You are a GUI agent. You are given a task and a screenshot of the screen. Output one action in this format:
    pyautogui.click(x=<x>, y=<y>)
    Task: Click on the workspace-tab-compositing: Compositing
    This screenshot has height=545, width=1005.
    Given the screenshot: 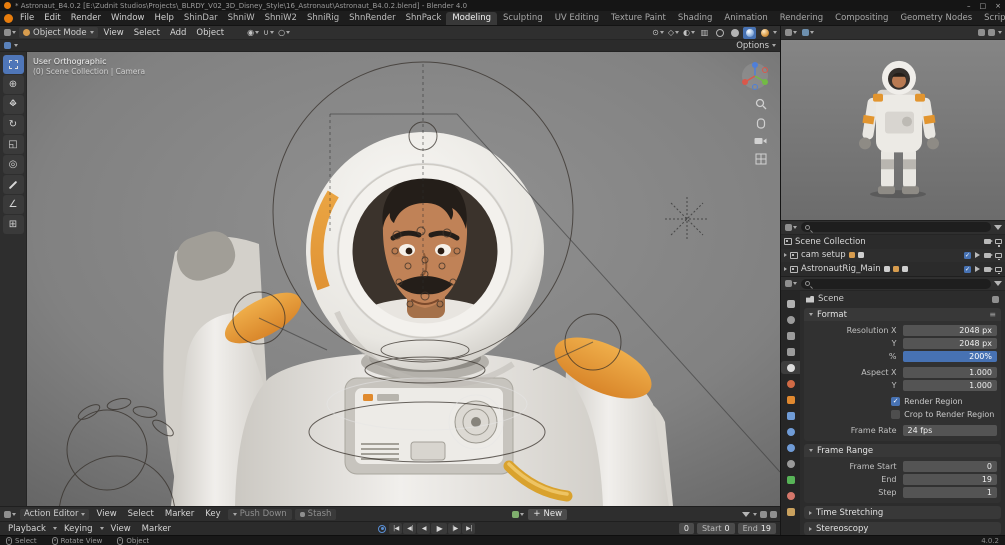 What is the action you would take?
    pyautogui.click(x=861, y=18)
    